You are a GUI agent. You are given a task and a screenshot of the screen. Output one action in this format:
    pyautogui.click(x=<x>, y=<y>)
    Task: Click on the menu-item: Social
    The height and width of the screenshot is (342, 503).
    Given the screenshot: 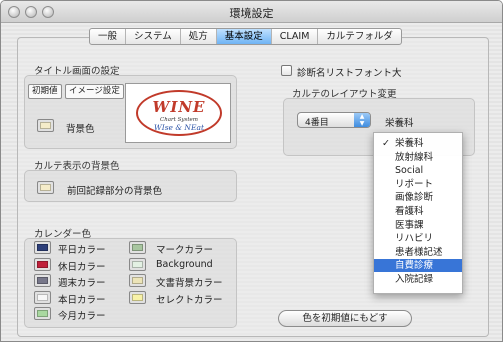 What is the action you would take?
    pyautogui.click(x=418, y=170)
    